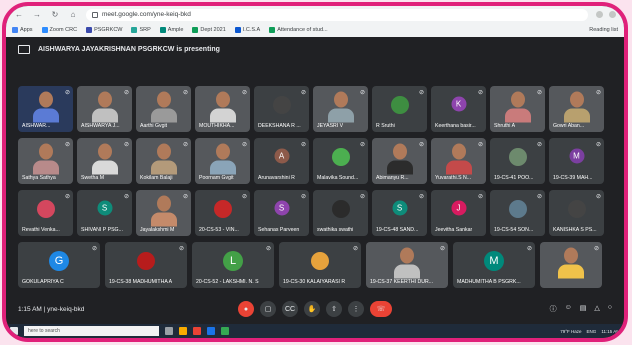 The image size is (632, 345). I want to click on file-explorer-icon, so click(183, 331).